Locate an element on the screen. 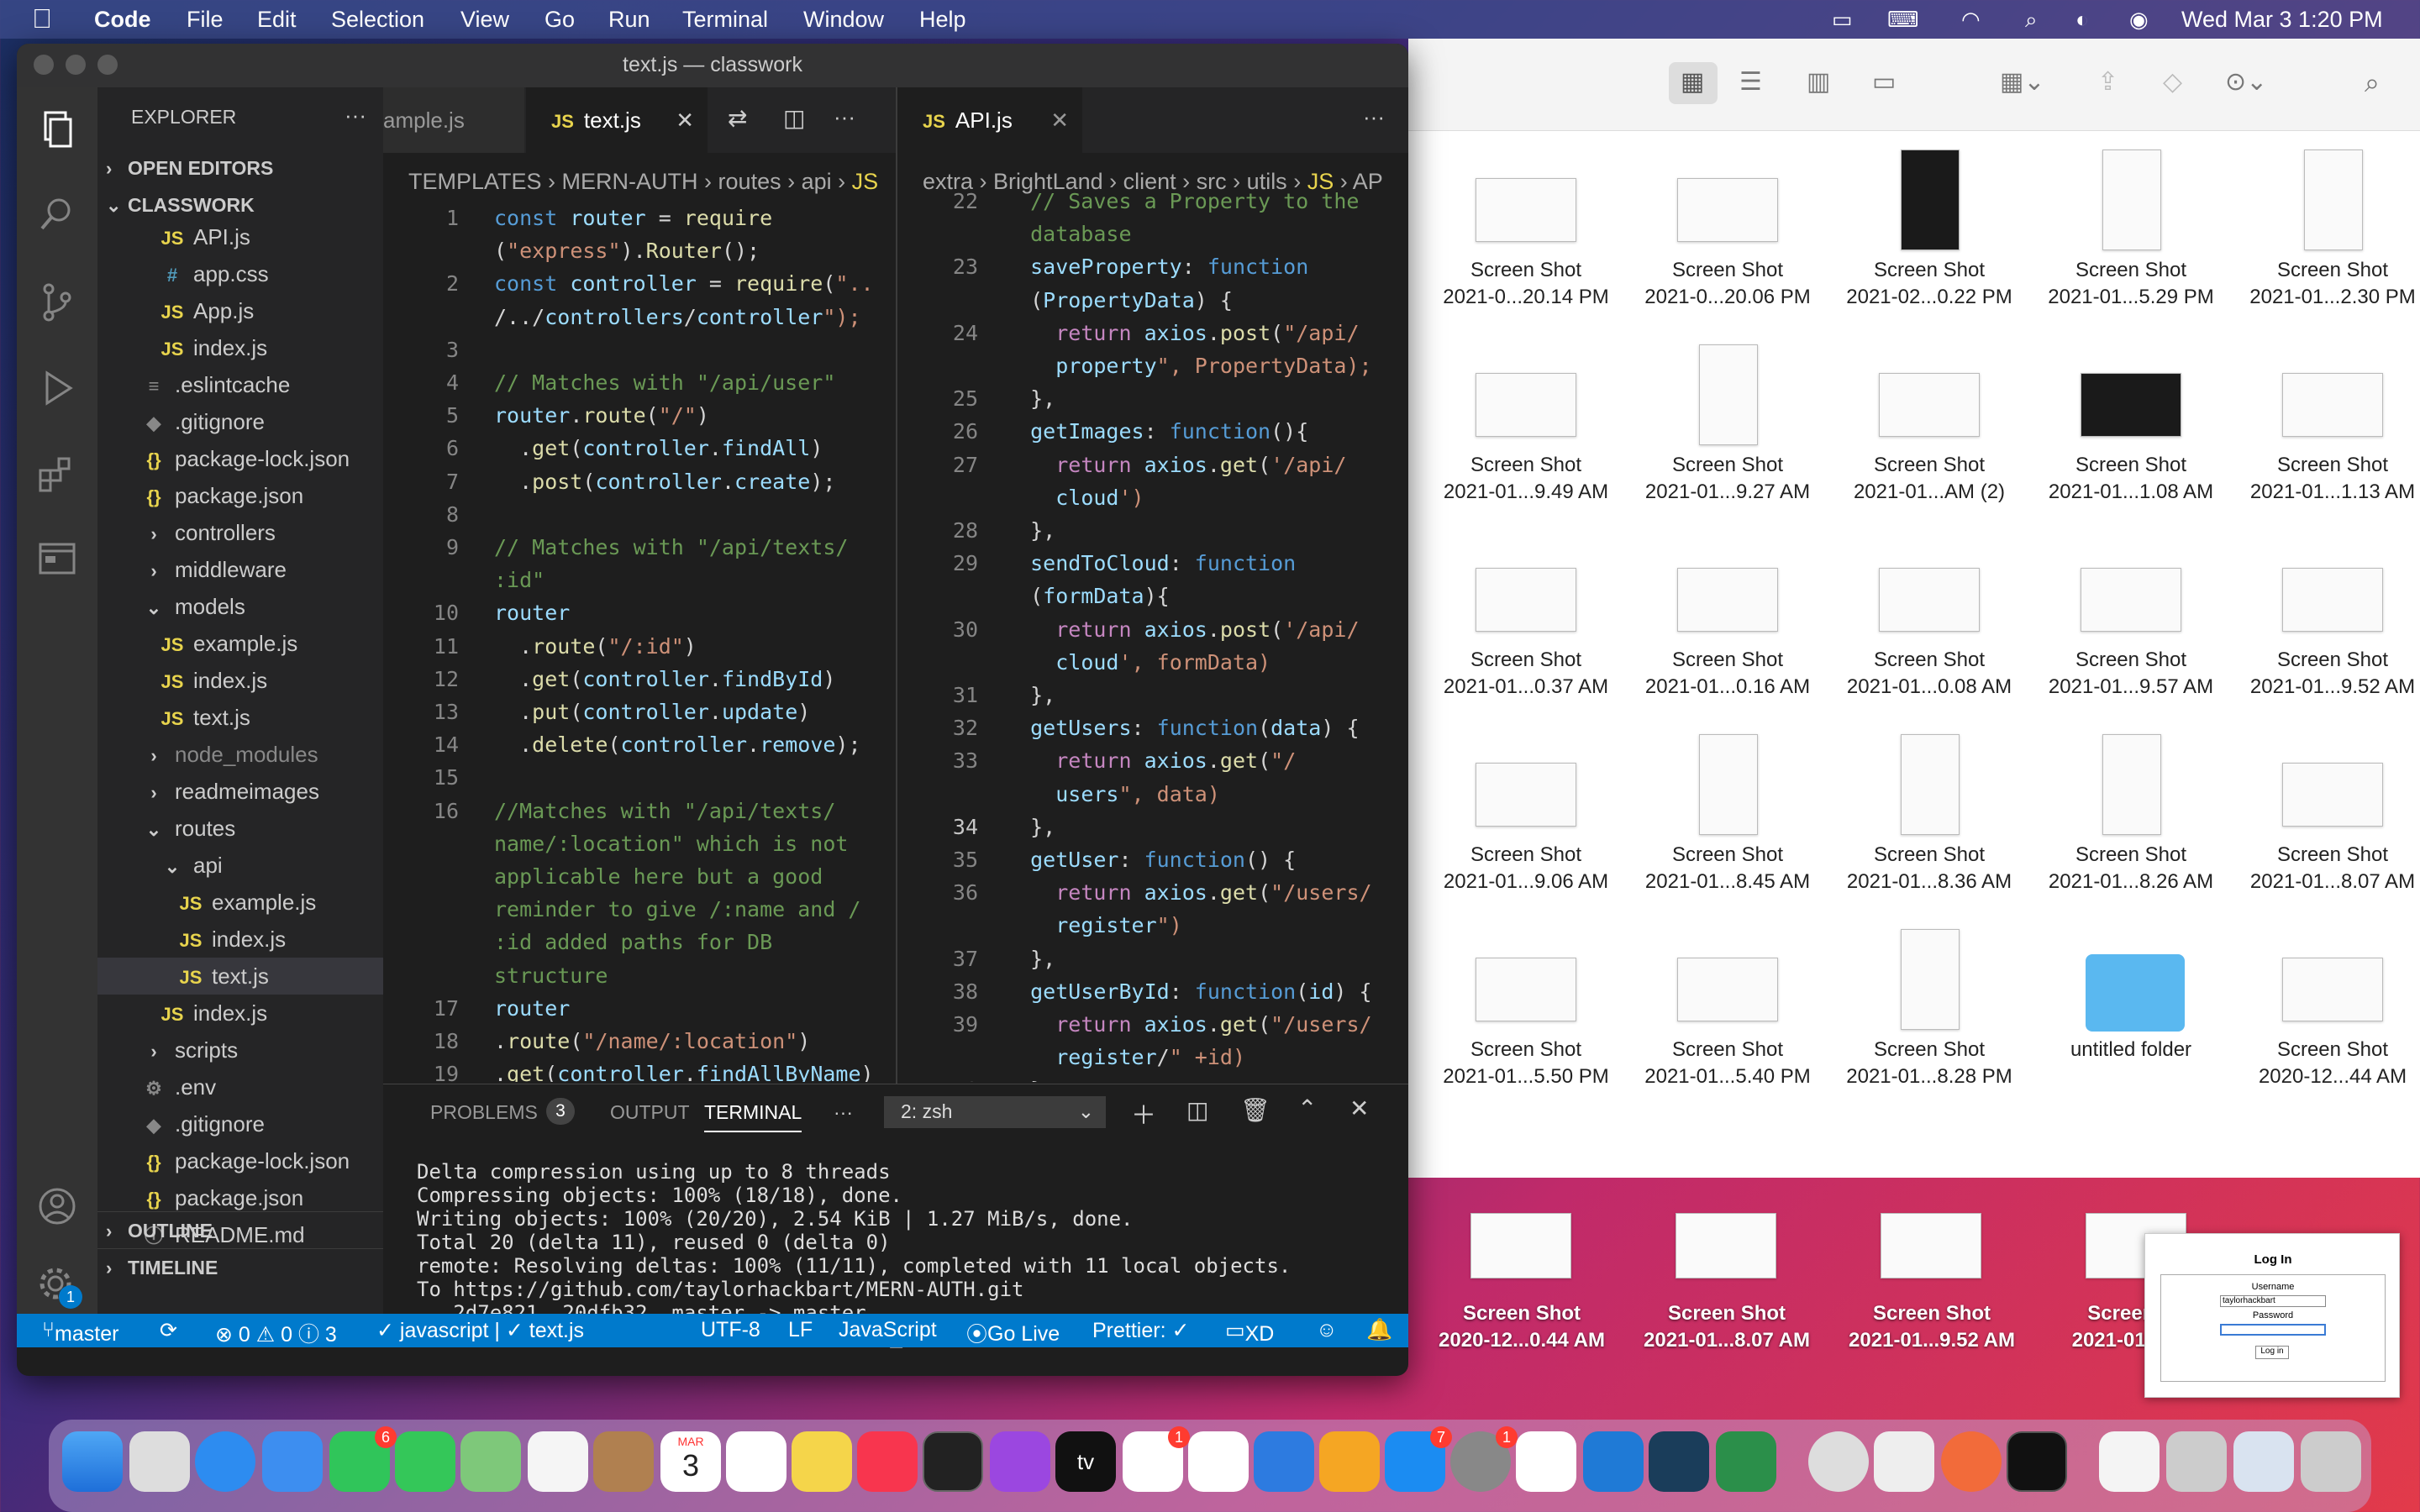 The width and height of the screenshot is (2420, 1512). menu-view: View is located at coordinates (484, 20).